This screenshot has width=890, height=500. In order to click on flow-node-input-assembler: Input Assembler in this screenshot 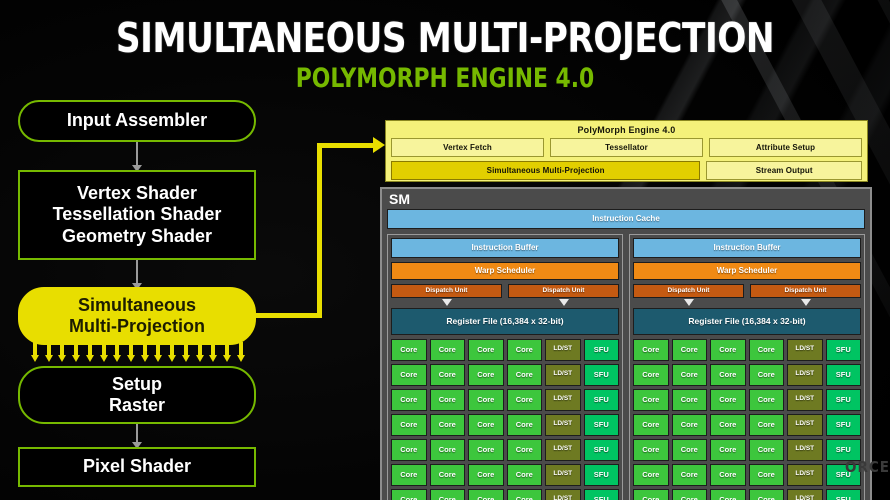, I will do `click(137, 121)`.